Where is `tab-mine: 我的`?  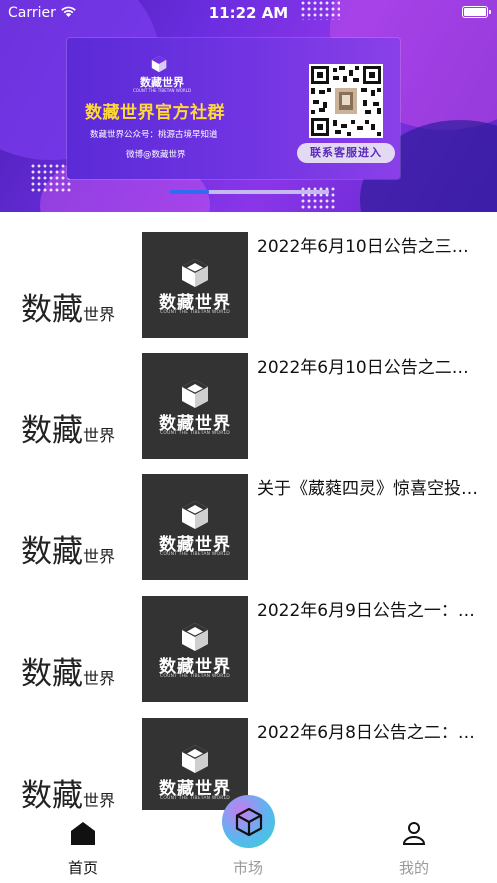
tab-mine: 我的 is located at coordinates (414, 846).